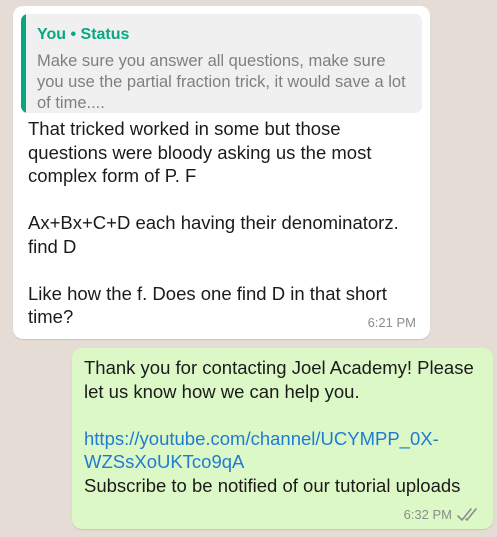 Image resolution: width=497 pixels, height=537 pixels. What do you see at coordinates (23, 63) in the screenshot?
I see `quote-accent-bar` at bounding box center [23, 63].